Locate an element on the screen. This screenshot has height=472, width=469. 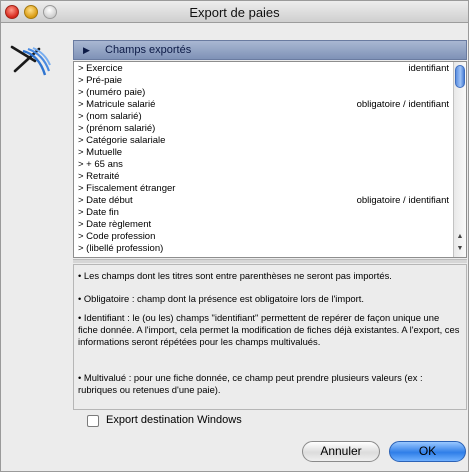
field-name: > (libellé profession) is located at coordinates (121, 248).